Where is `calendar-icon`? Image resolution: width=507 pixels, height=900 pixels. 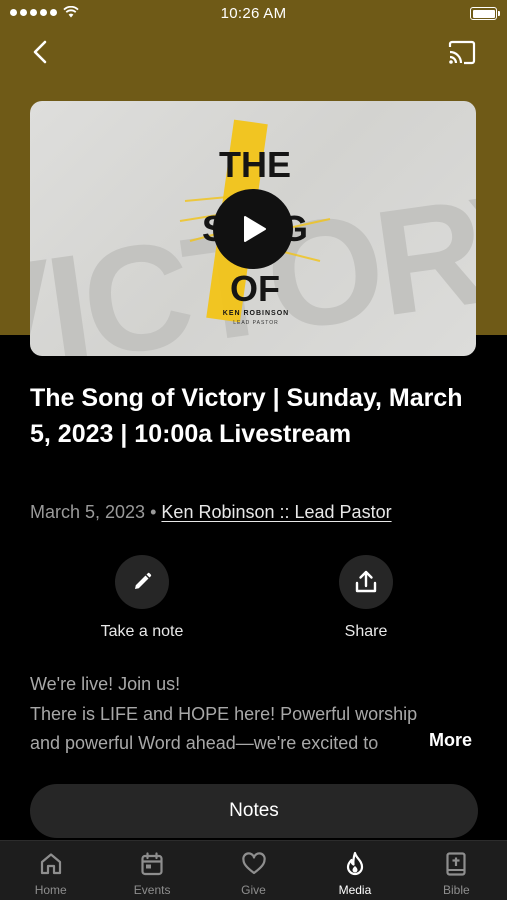
calendar-icon is located at coordinates (152, 864).